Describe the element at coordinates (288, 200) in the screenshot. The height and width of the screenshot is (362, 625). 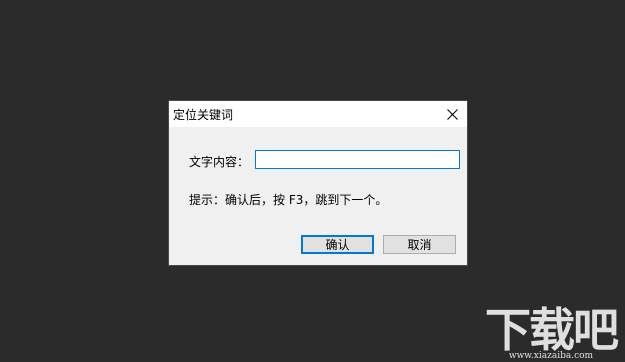
I see `hint-text: 提示：确认后，按 F3，跳到下一个。` at that location.